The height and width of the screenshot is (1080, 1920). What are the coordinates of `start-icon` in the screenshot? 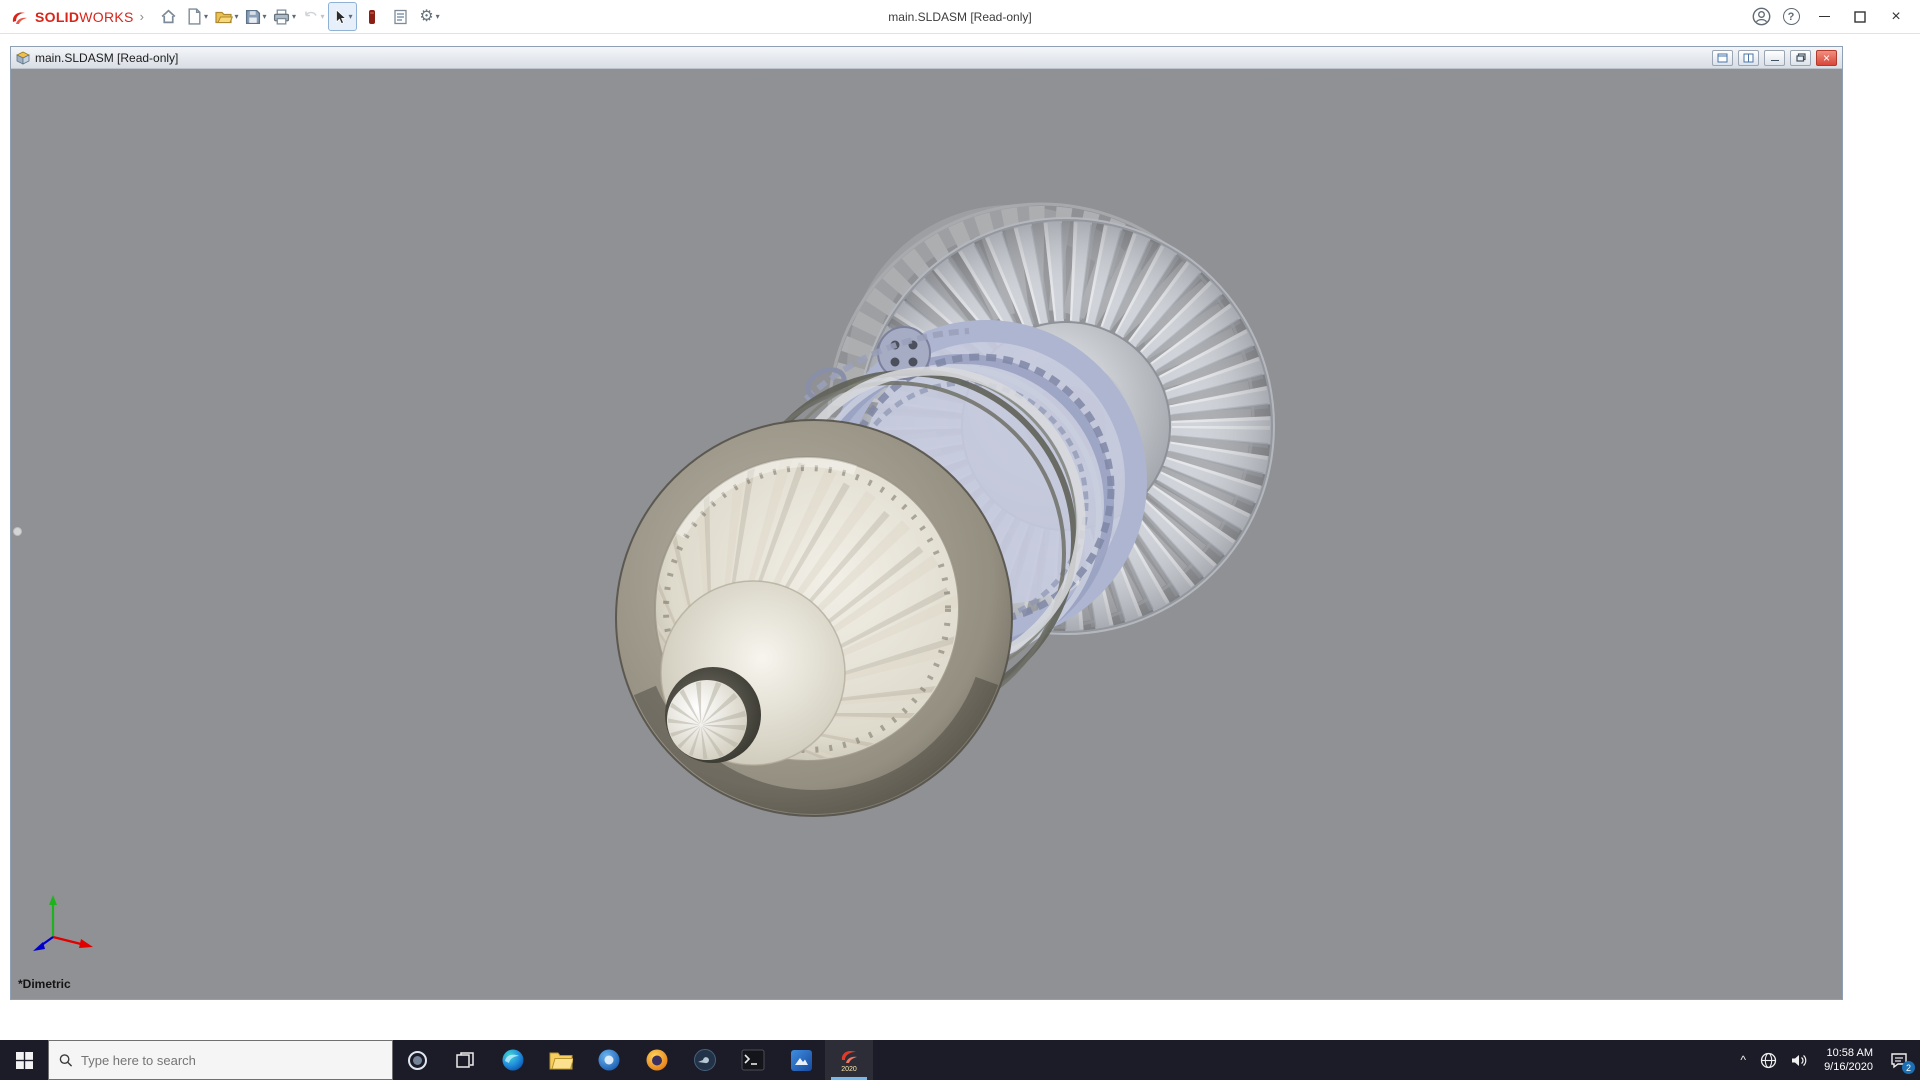 It's located at (24, 1060).